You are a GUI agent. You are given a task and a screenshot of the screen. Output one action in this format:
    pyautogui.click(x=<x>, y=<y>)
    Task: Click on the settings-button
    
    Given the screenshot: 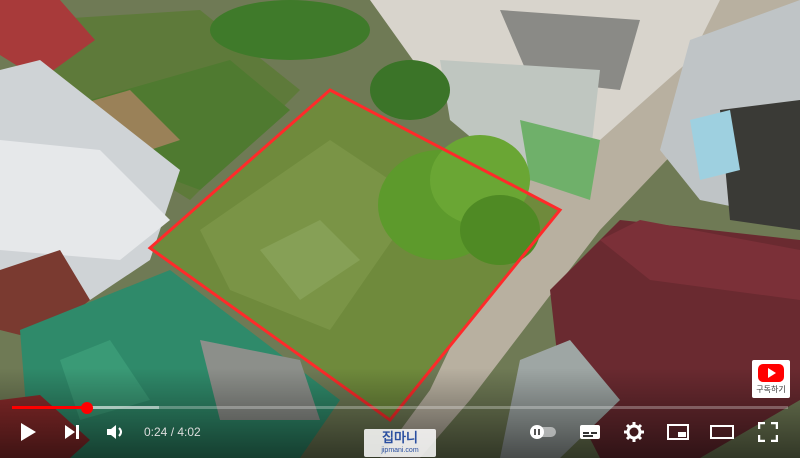 What is the action you would take?
    pyautogui.click(x=634, y=432)
    